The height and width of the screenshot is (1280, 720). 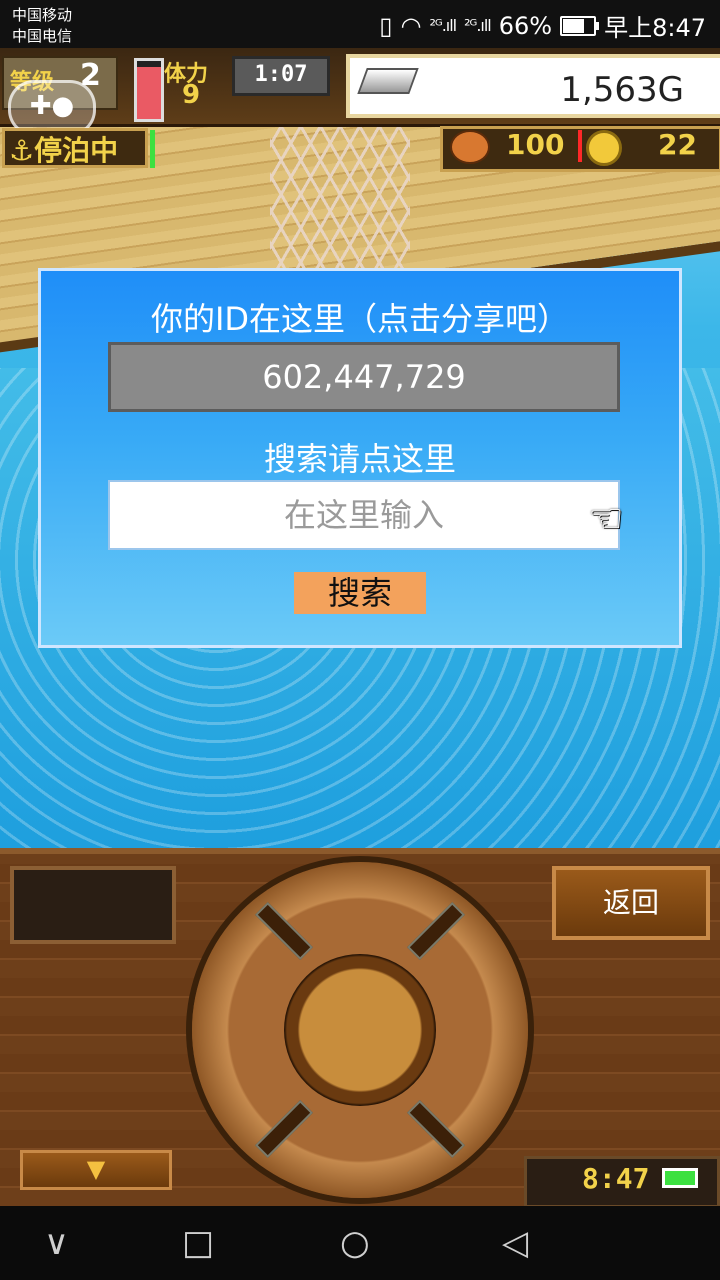 What do you see at coordinates (388, 81) in the screenshot?
I see `silver-bar-icon` at bounding box center [388, 81].